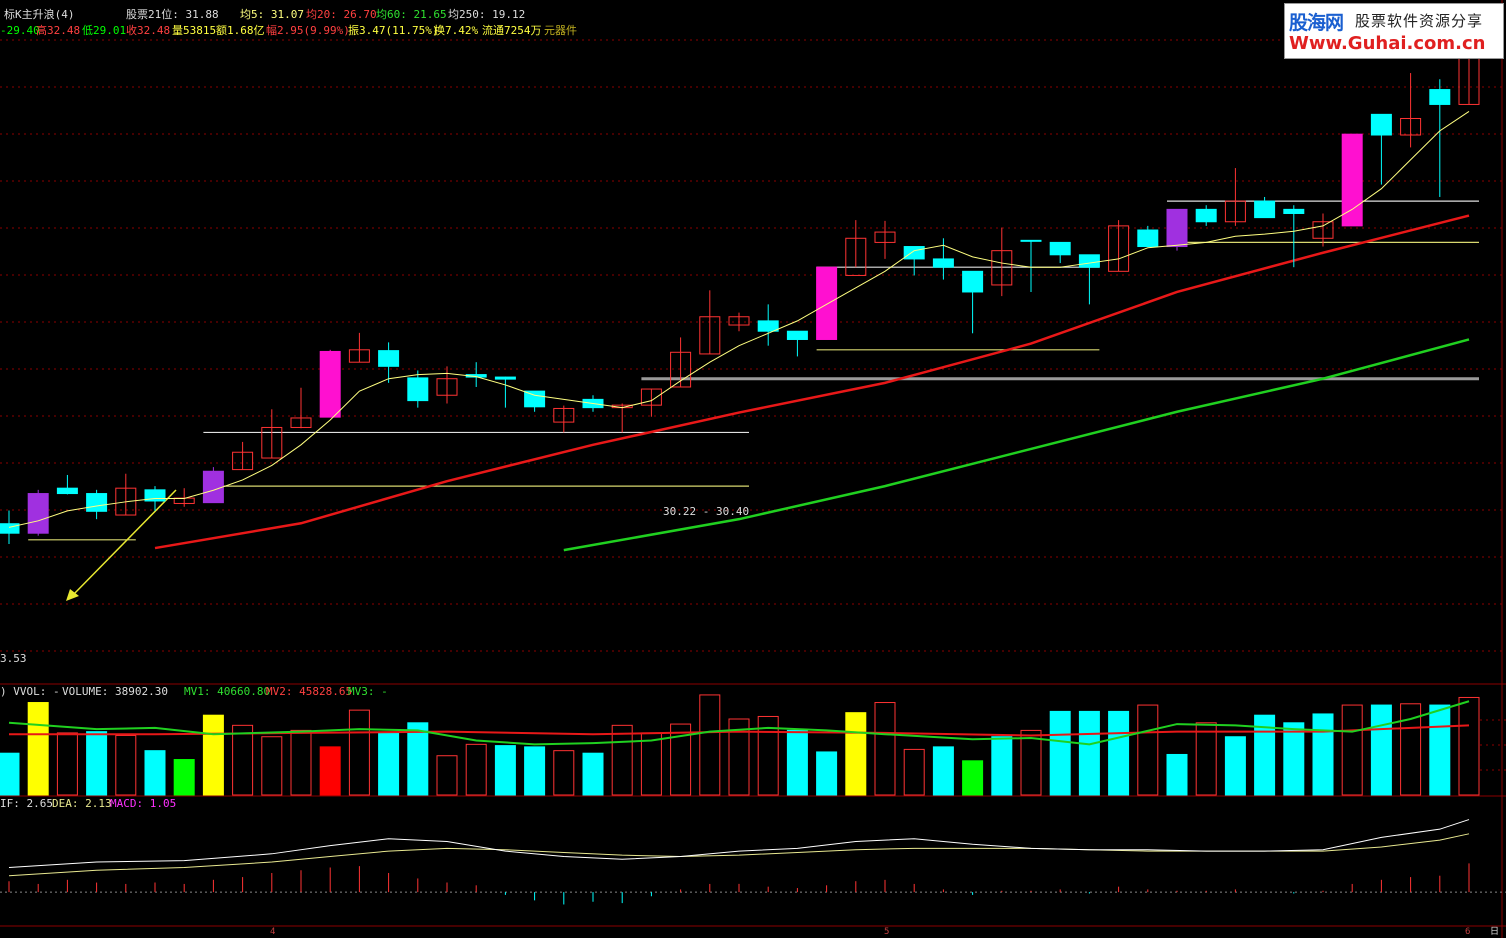 Image resolution: width=1506 pixels, height=938 pixels. I want to click on amplitude-label: 振3.47(11.75%), so click(393, 30).